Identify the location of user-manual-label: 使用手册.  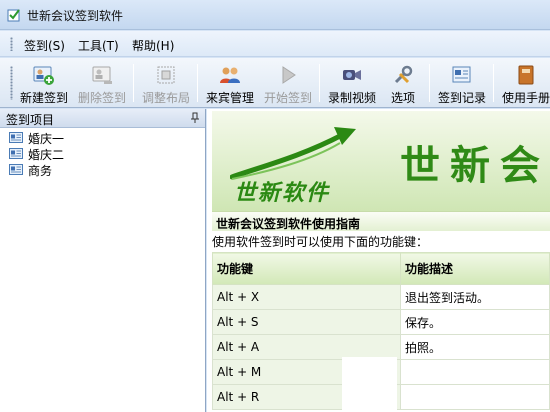
(525, 98).